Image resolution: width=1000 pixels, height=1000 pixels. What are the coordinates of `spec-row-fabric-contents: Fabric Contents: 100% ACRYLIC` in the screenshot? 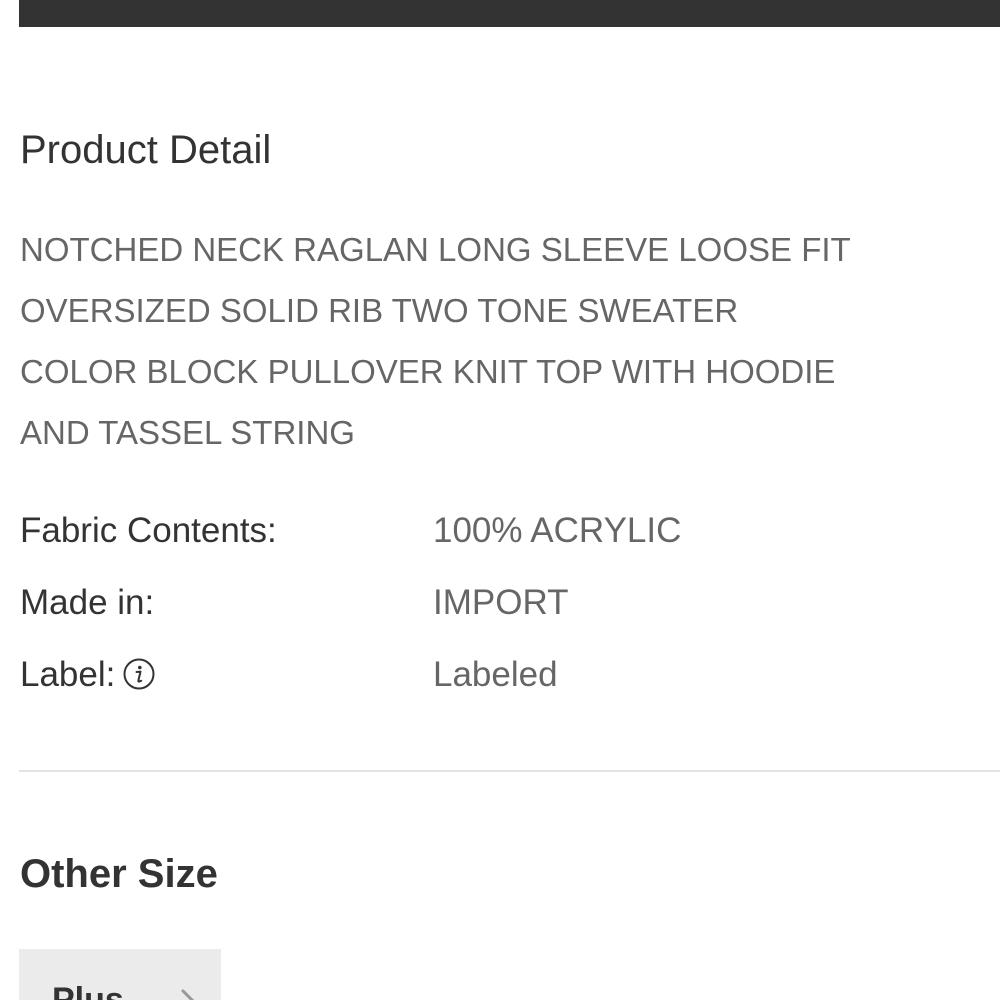 It's located at (500, 531).